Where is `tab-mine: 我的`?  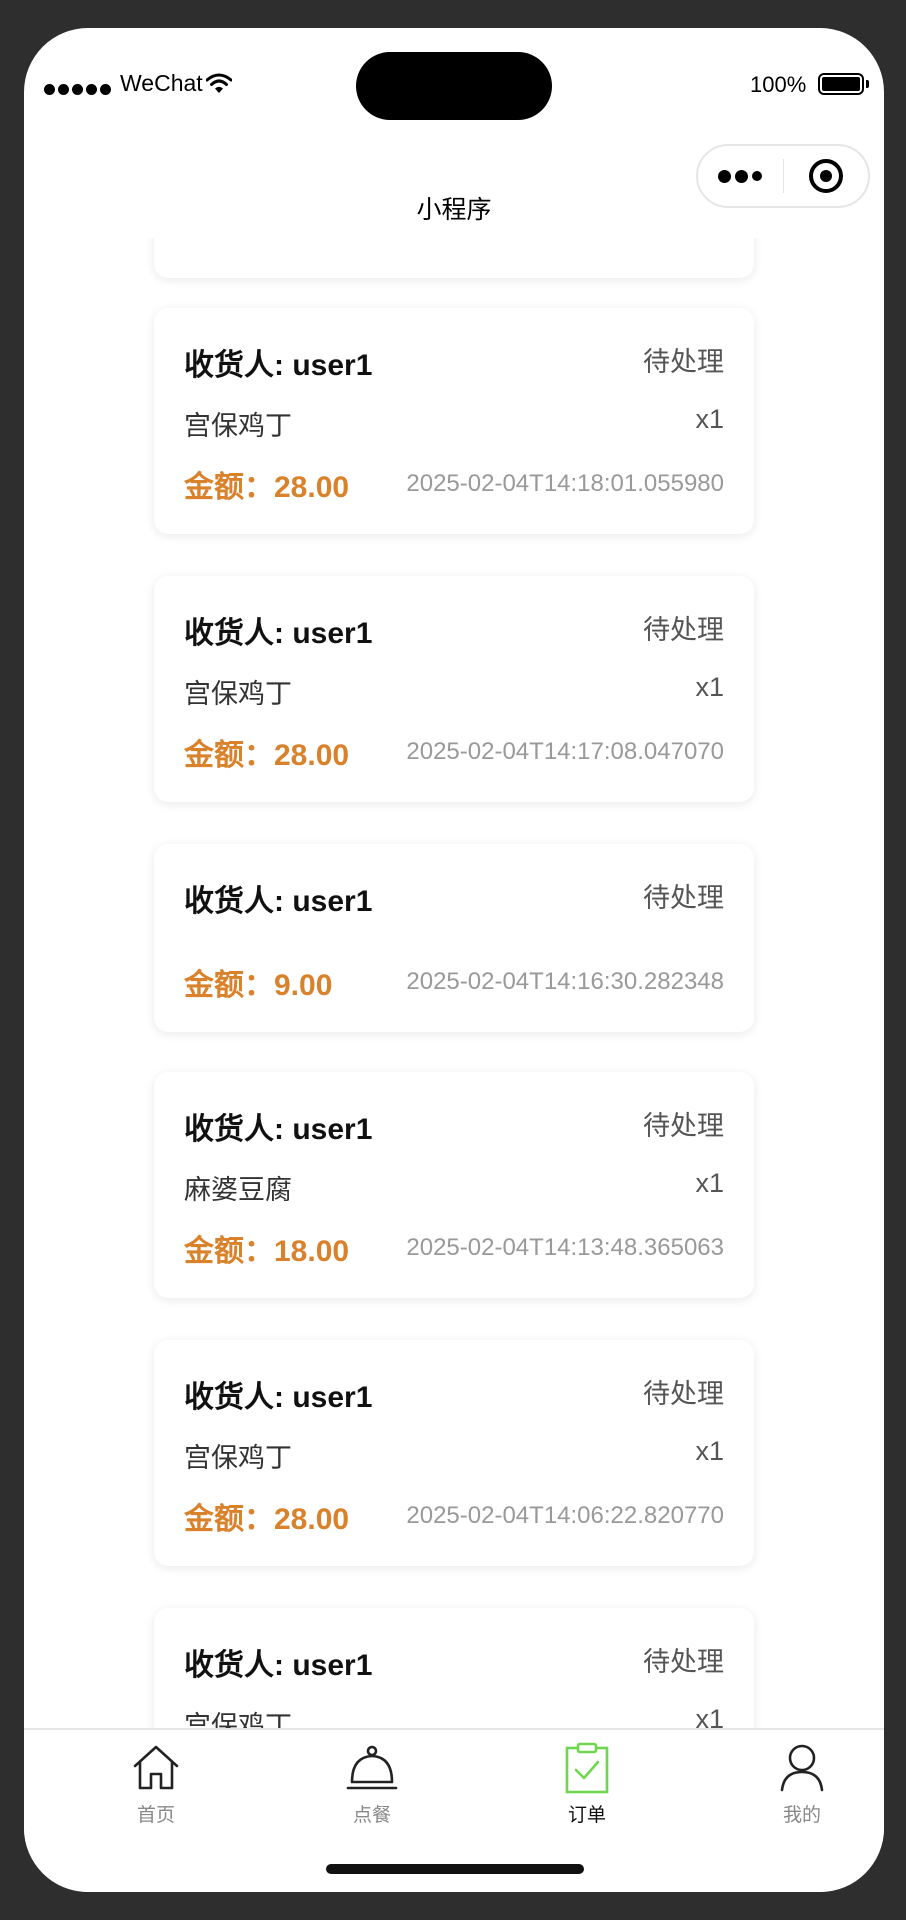
tab-mine: 我的 is located at coordinates (802, 1787).